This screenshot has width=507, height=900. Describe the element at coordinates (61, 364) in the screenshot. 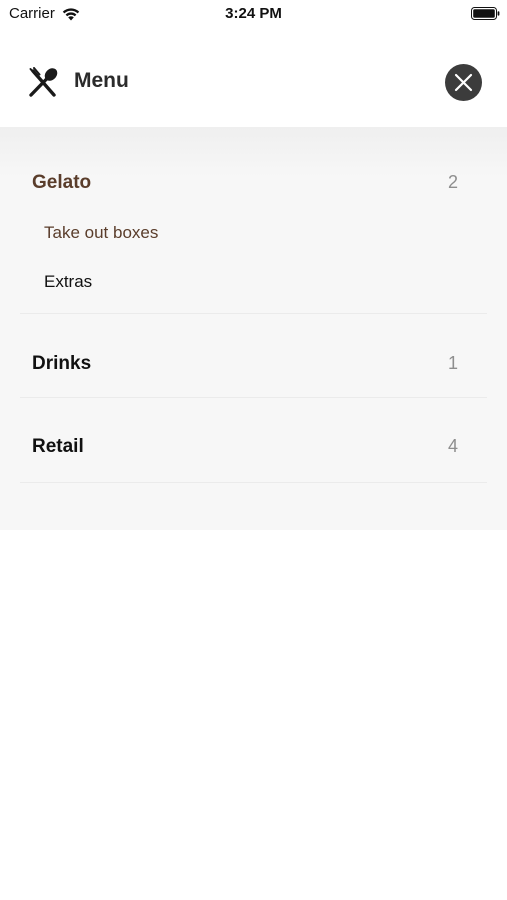

I see `category-drinks: Drinks` at that location.